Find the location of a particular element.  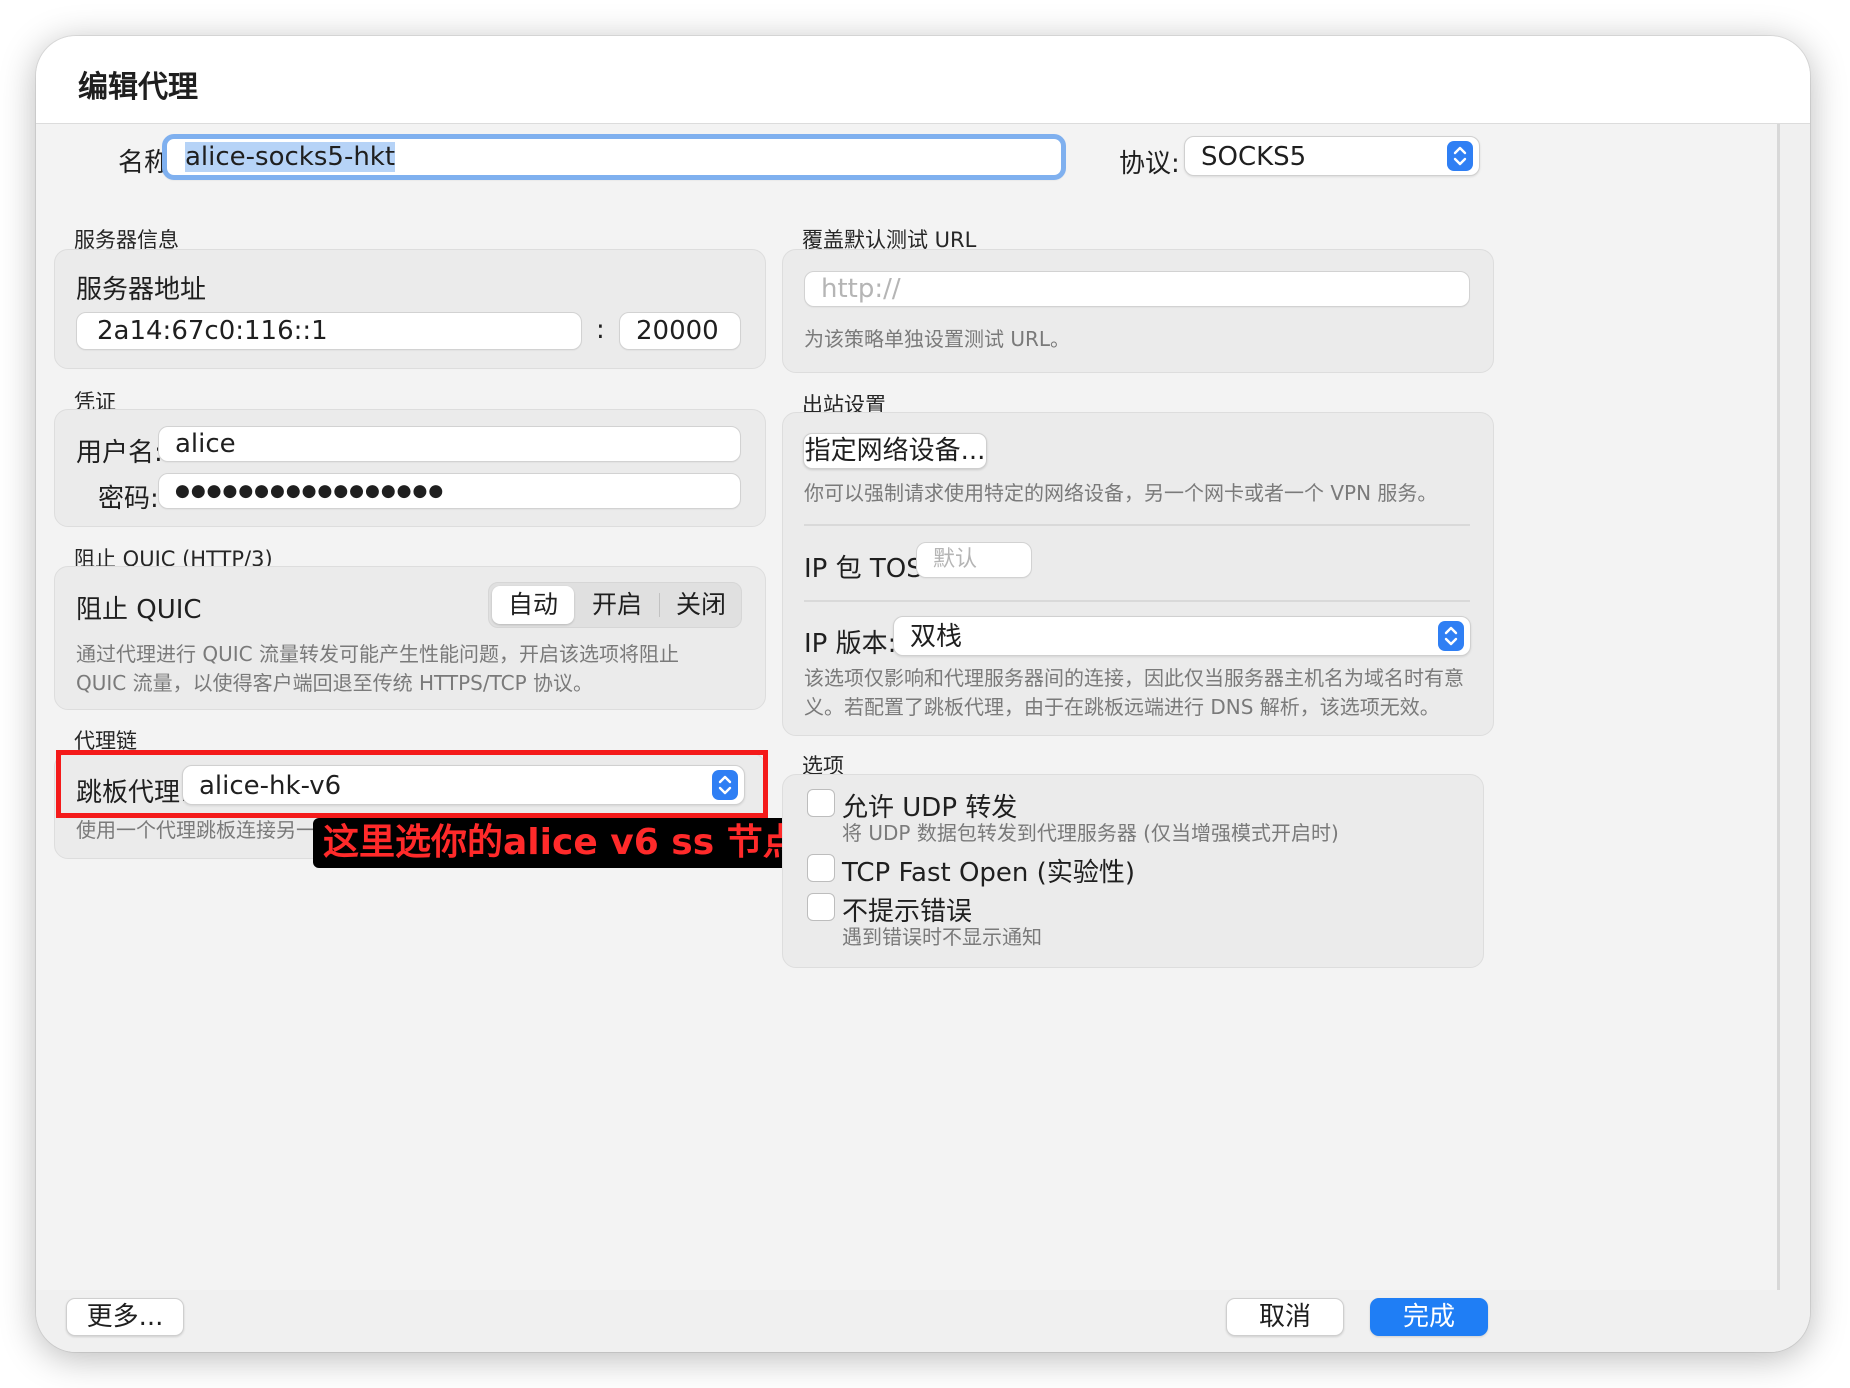

username-input: alice is located at coordinates (449, 444).